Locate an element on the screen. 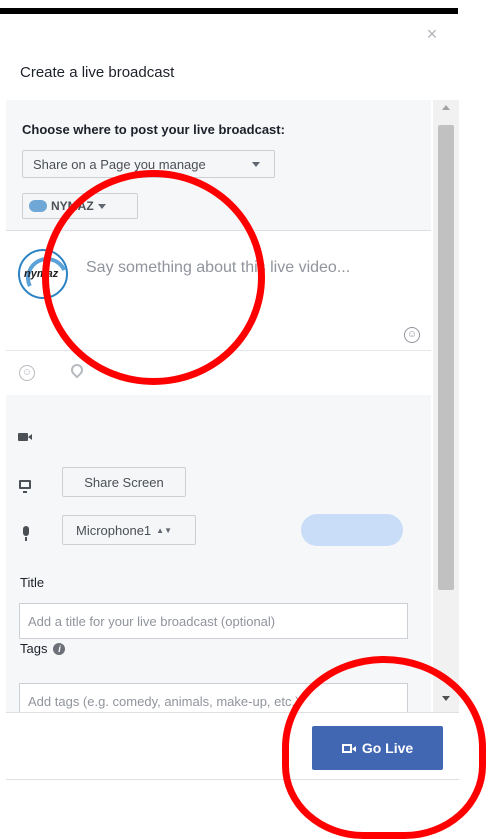 This screenshot has width=490, height=839. location-pin-icon is located at coordinates (77, 370).